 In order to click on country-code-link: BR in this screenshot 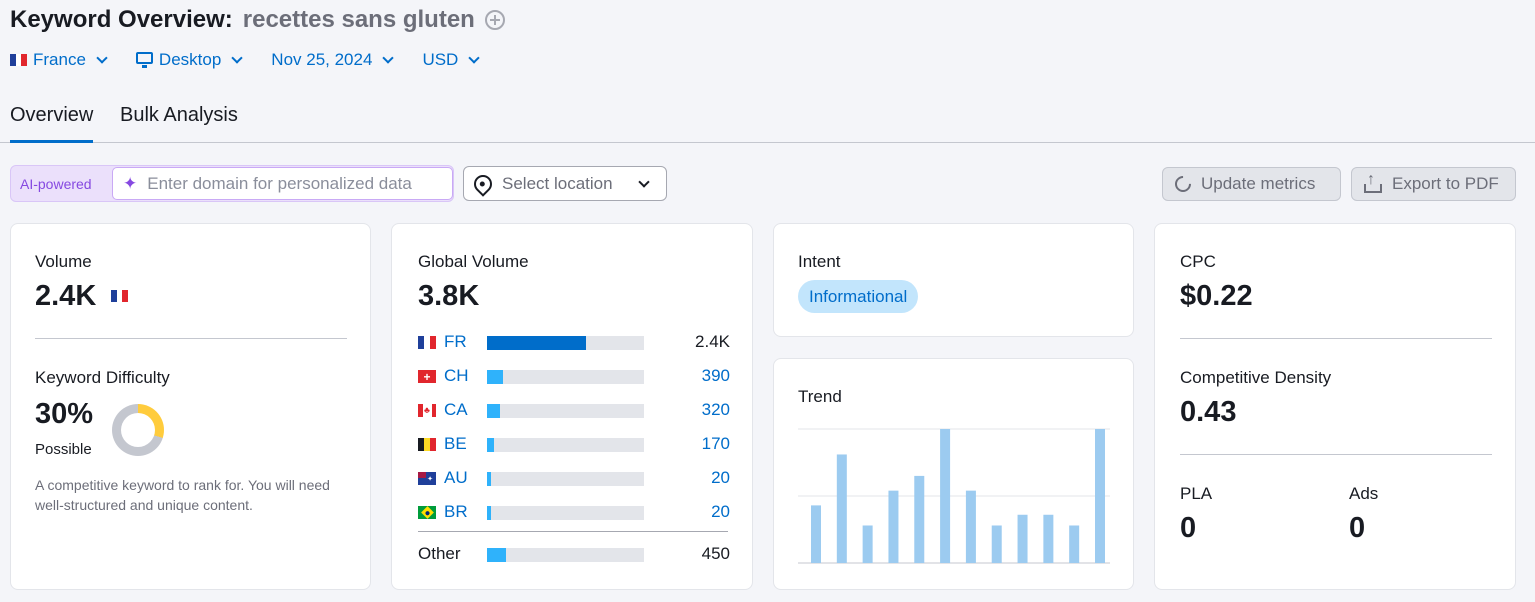, I will do `click(456, 512)`.